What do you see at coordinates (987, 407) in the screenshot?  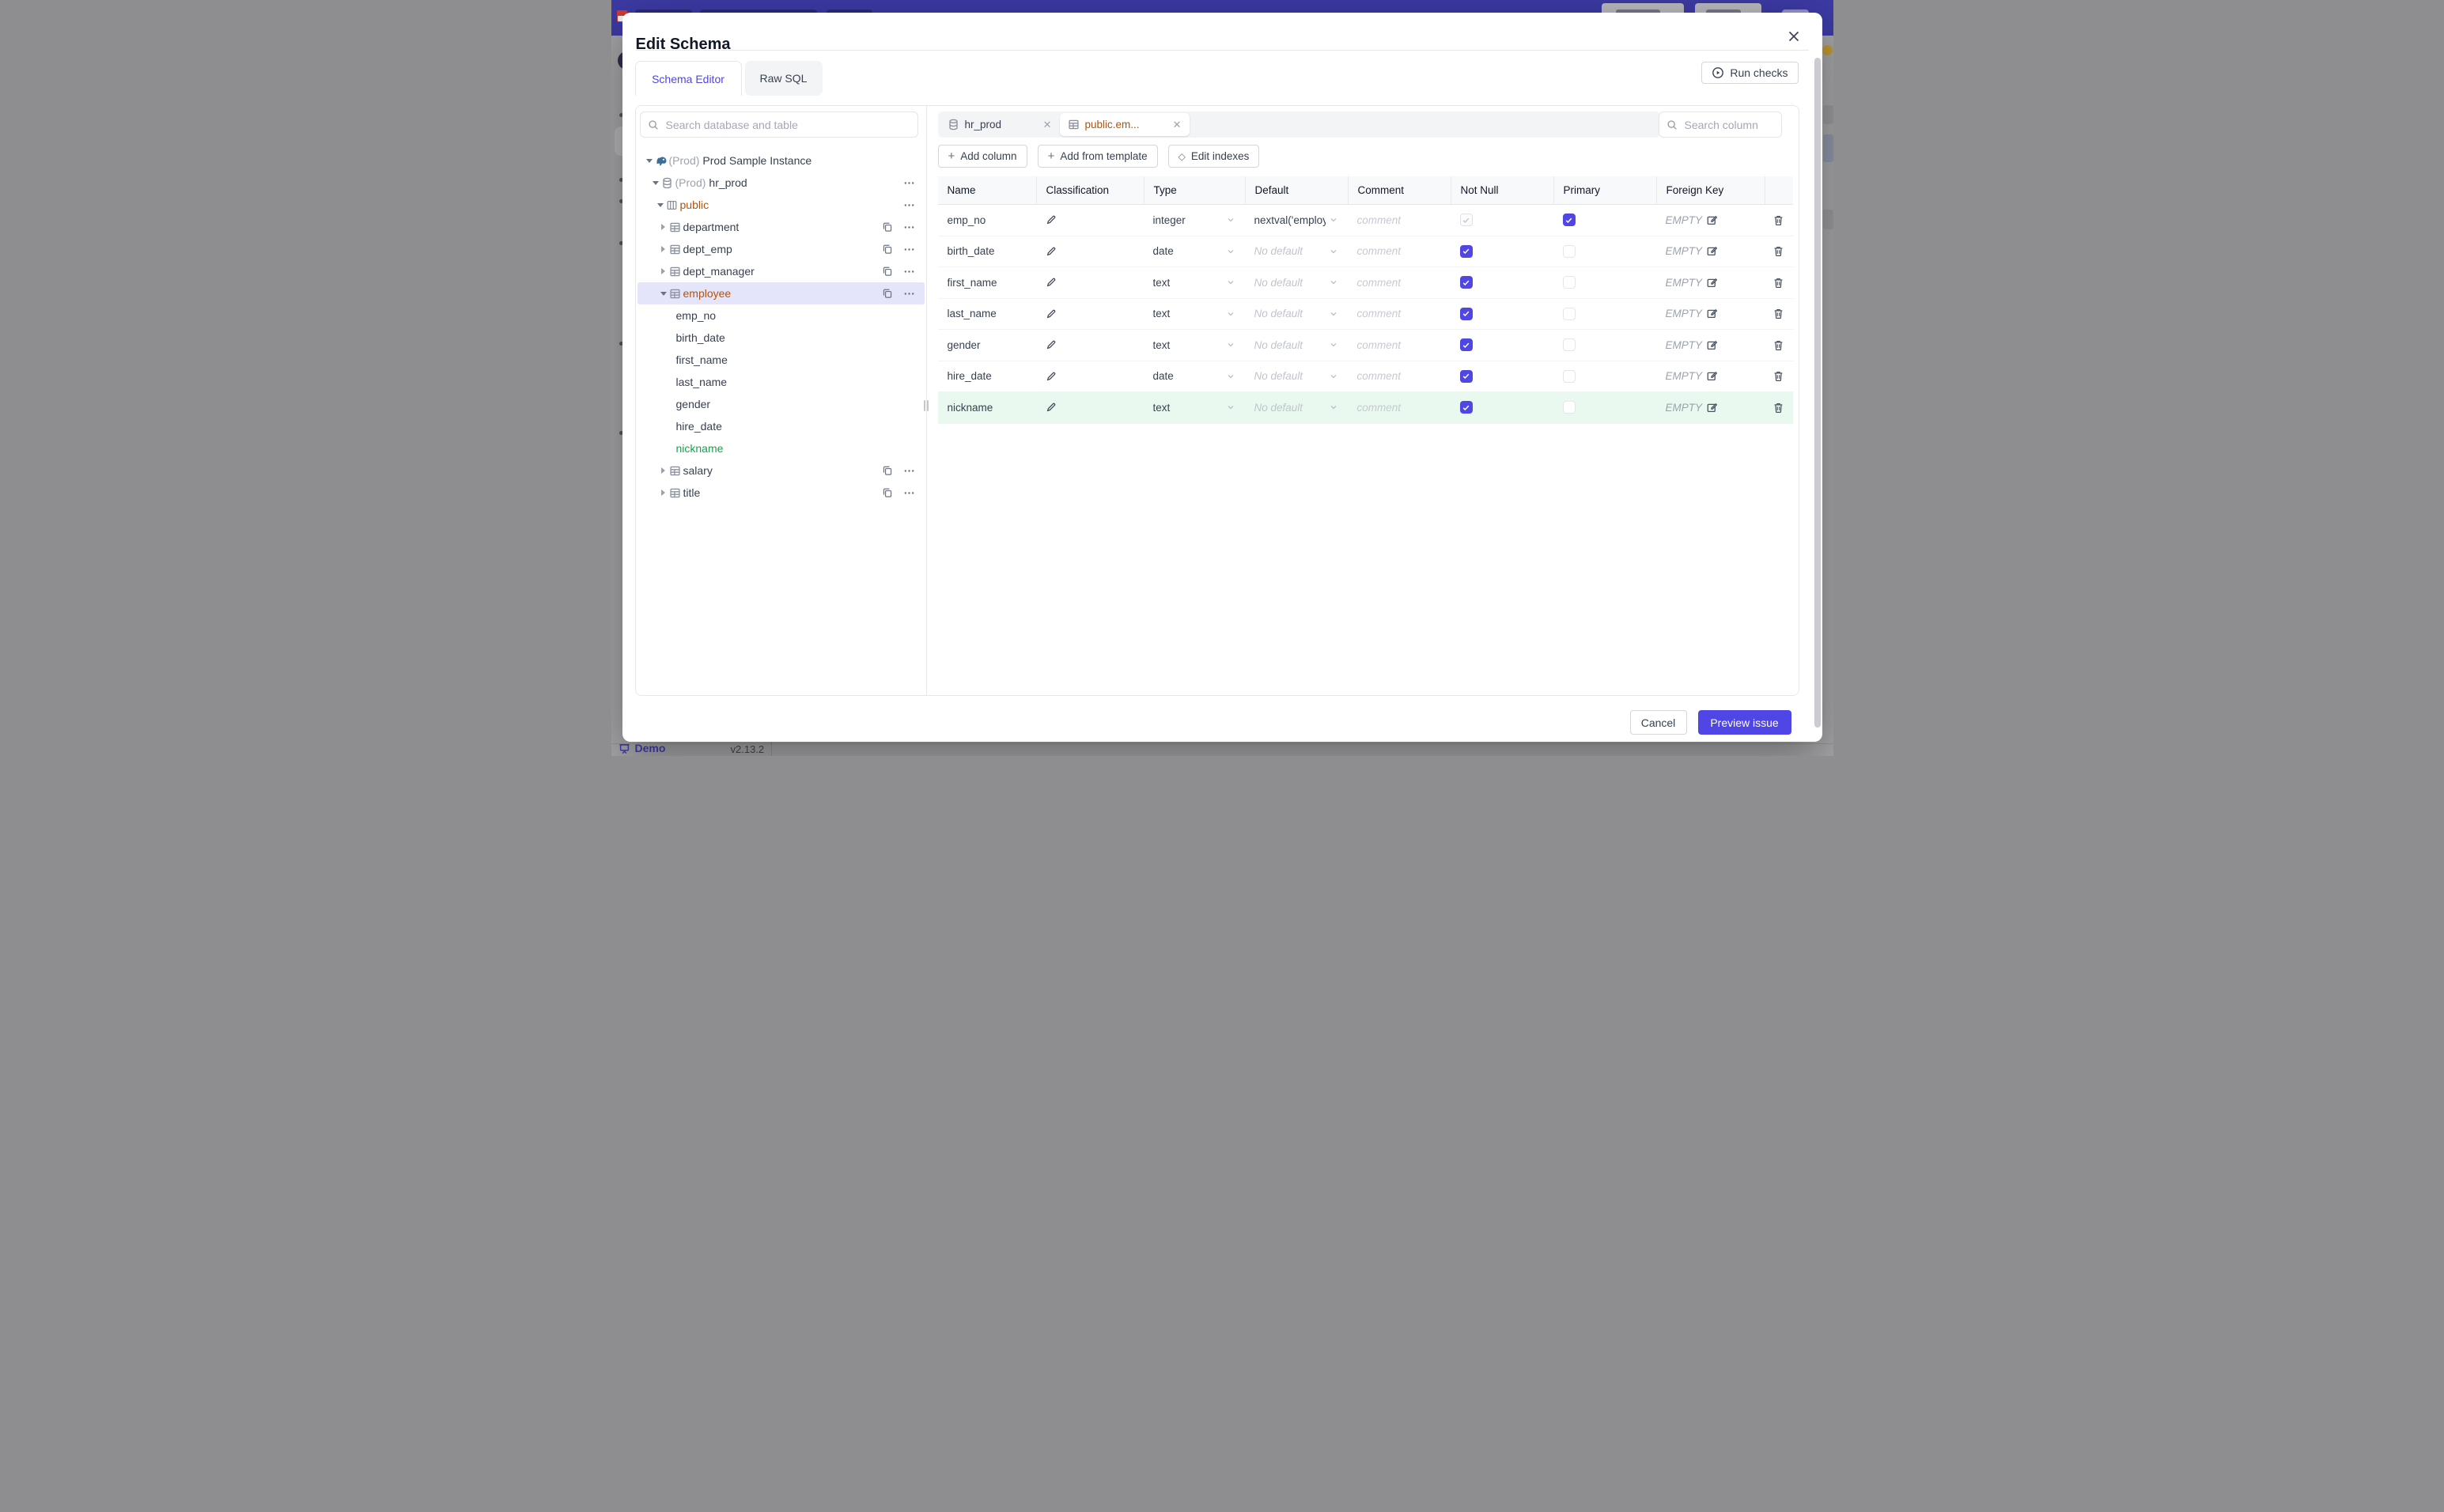 I see `column-name-cell: nickname` at bounding box center [987, 407].